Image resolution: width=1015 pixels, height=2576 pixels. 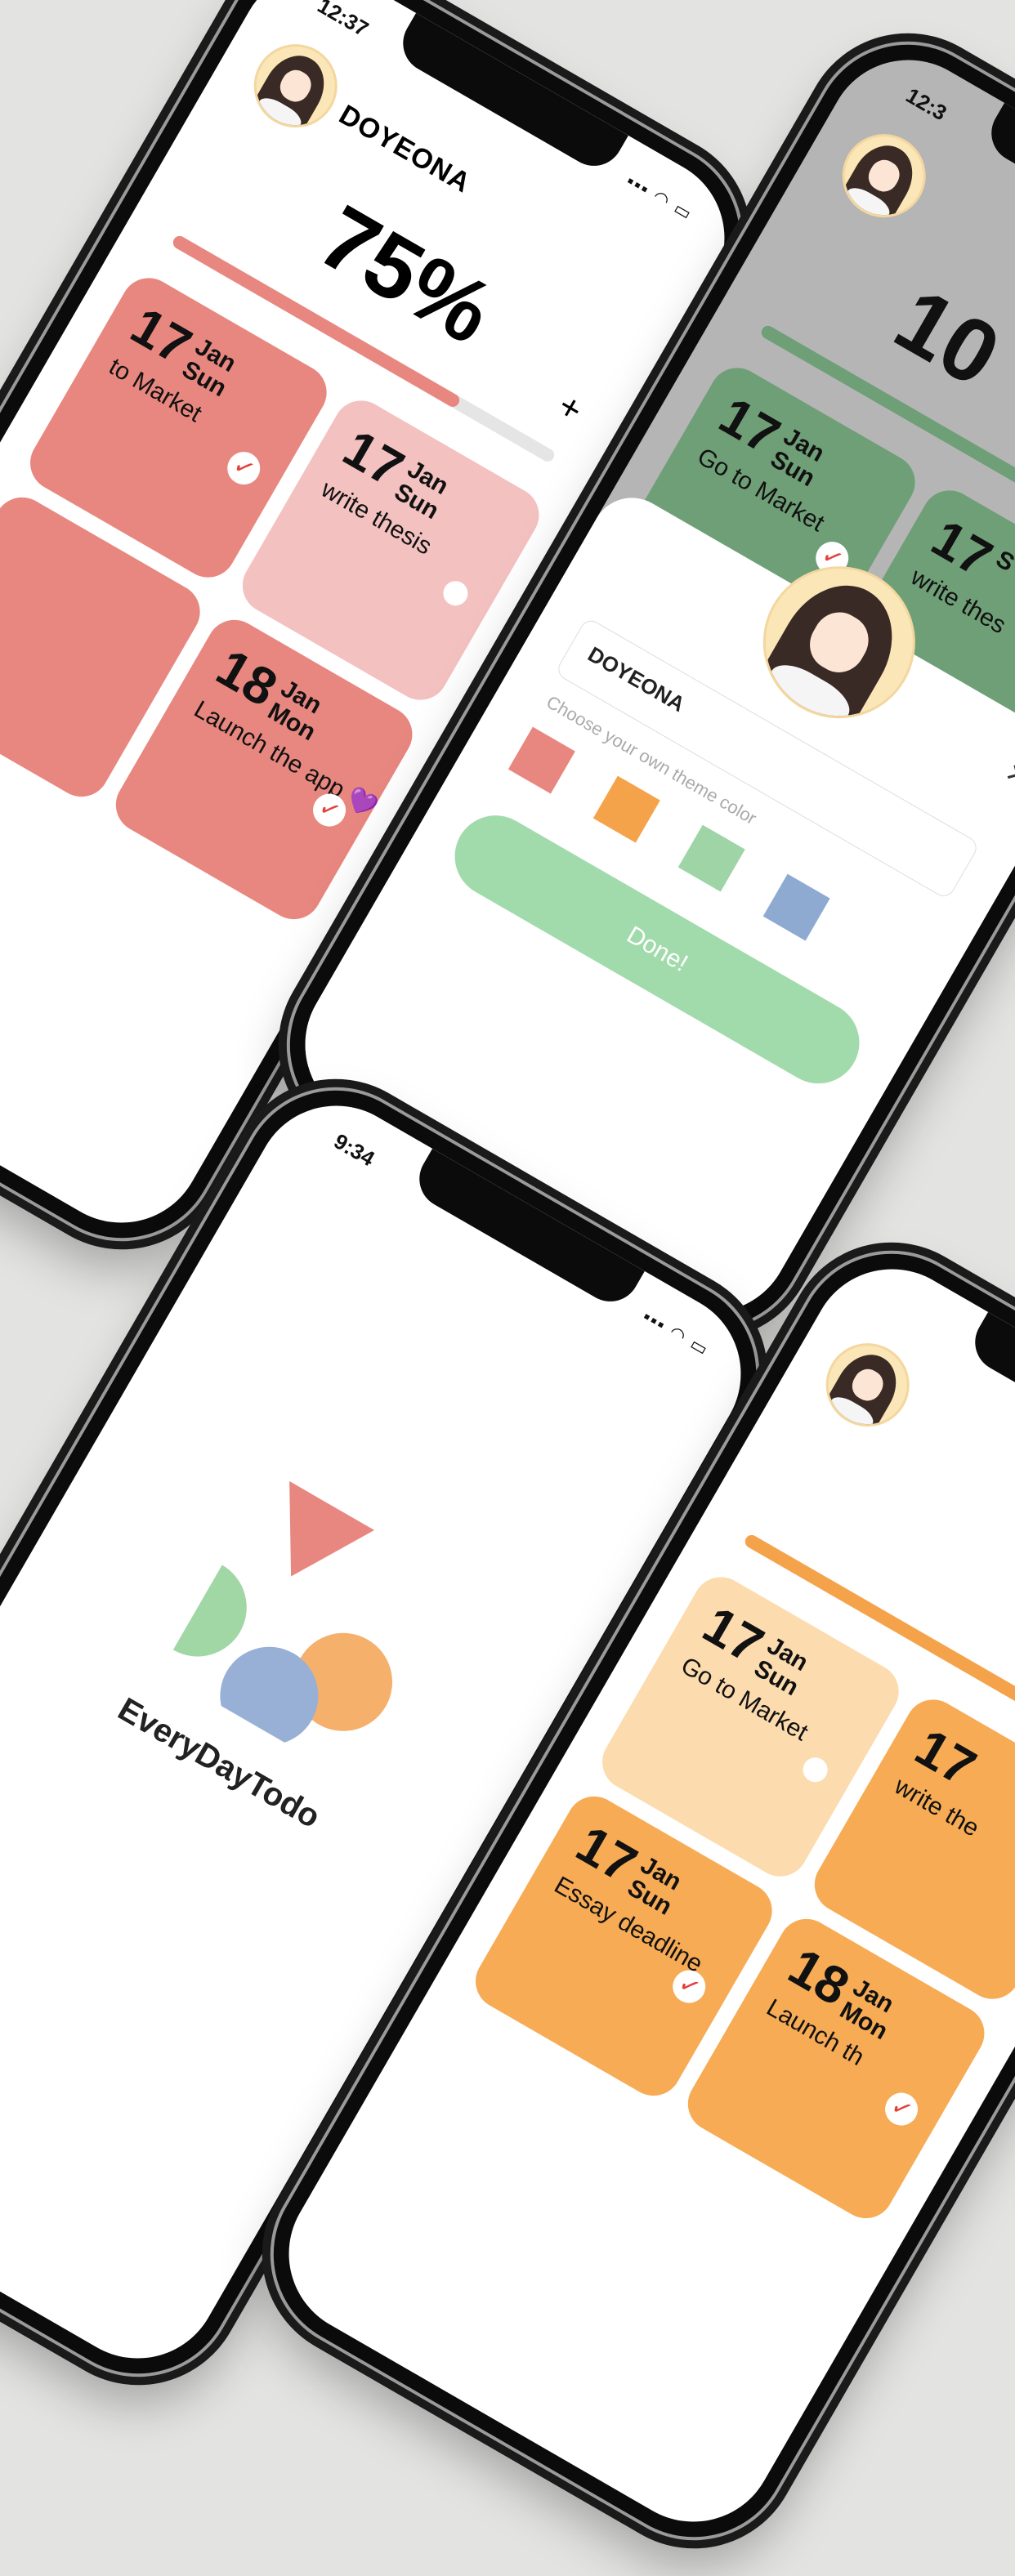 What do you see at coordinates (657, 950) in the screenshot?
I see `done-button-label: Done!` at bounding box center [657, 950].